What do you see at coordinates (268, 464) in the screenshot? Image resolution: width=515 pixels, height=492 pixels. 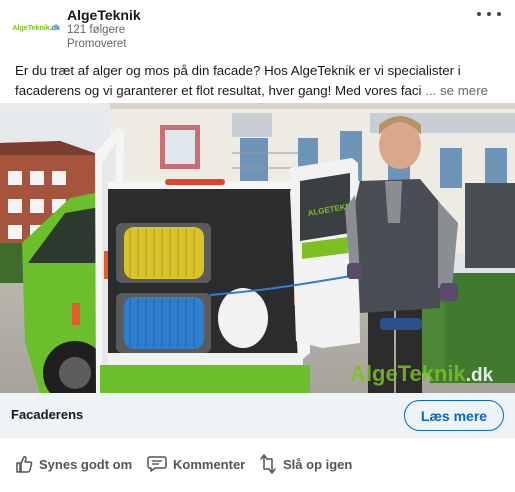 I see `repost-icon` at bounding box center [268, 464].